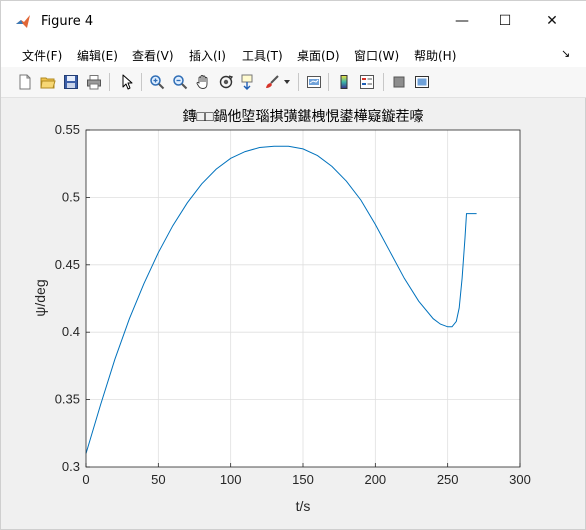  Describe the element at coordinates (71, 331) in the screenshot. I see `y-tick-label: 0.4` at that location.